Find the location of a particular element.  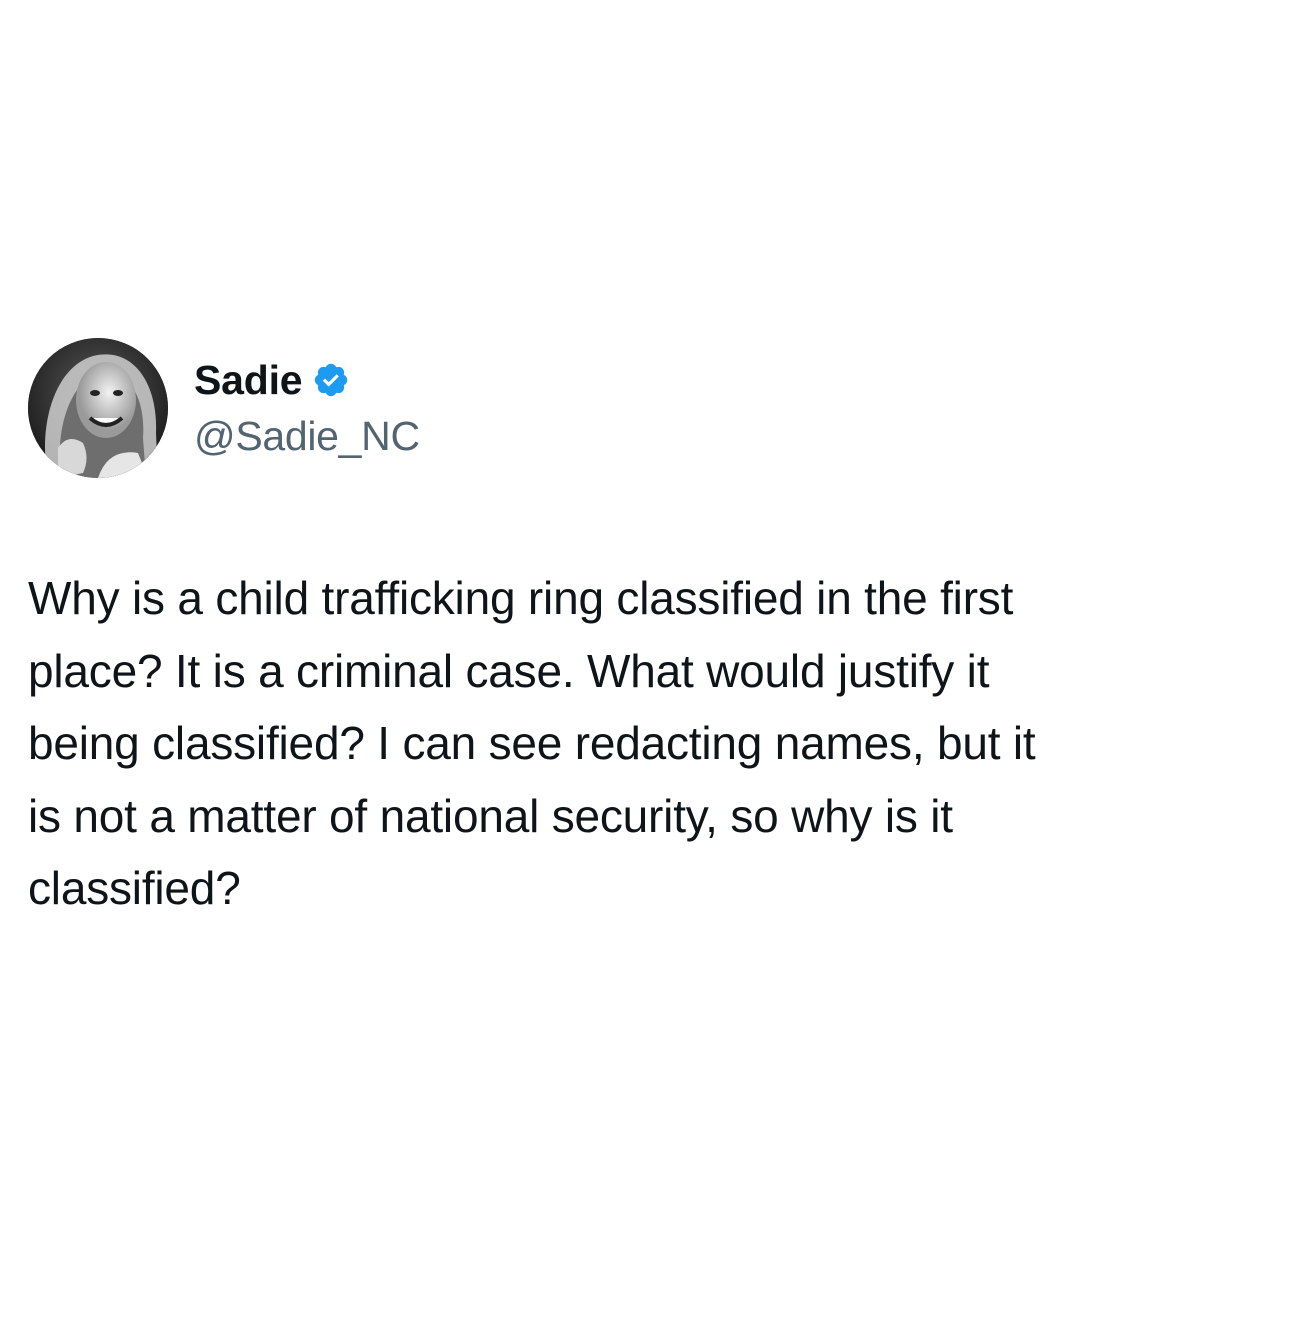

display-name: Sadie is located at coordinates (248, 380).